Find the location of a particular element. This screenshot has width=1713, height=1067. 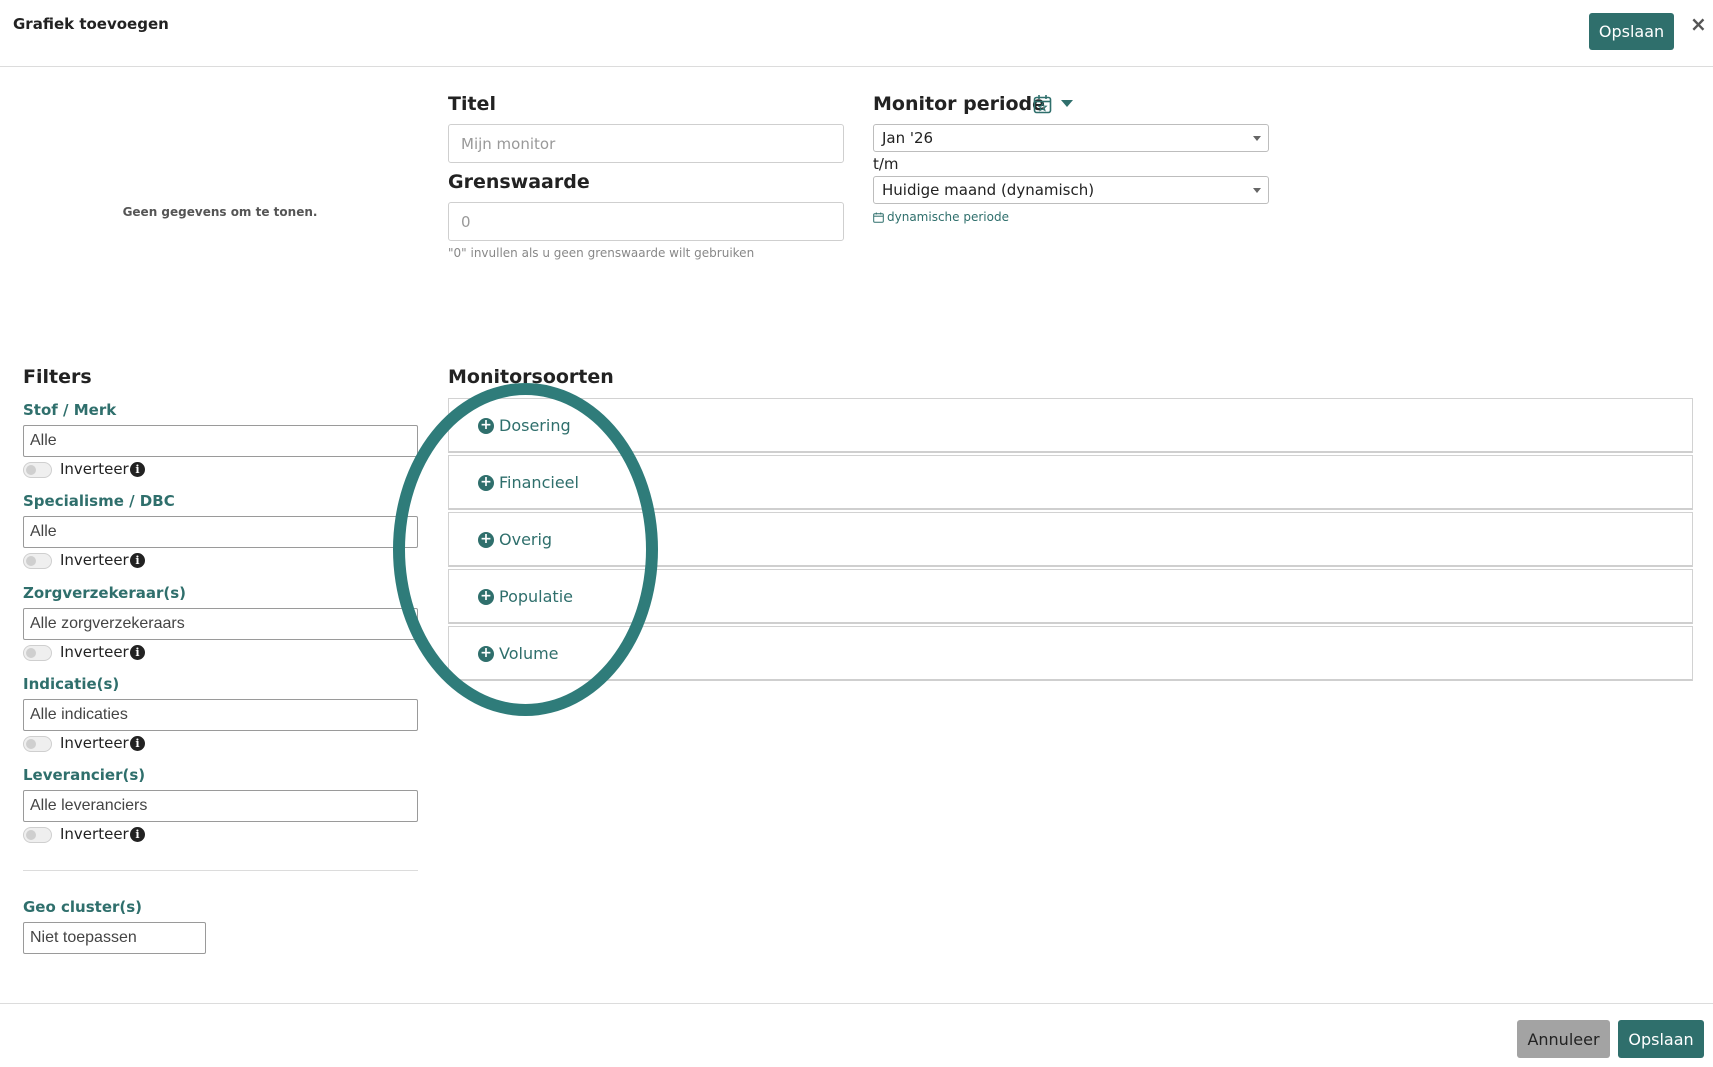

monitor-type-label: Populatie is located at coordinates (536, 596).